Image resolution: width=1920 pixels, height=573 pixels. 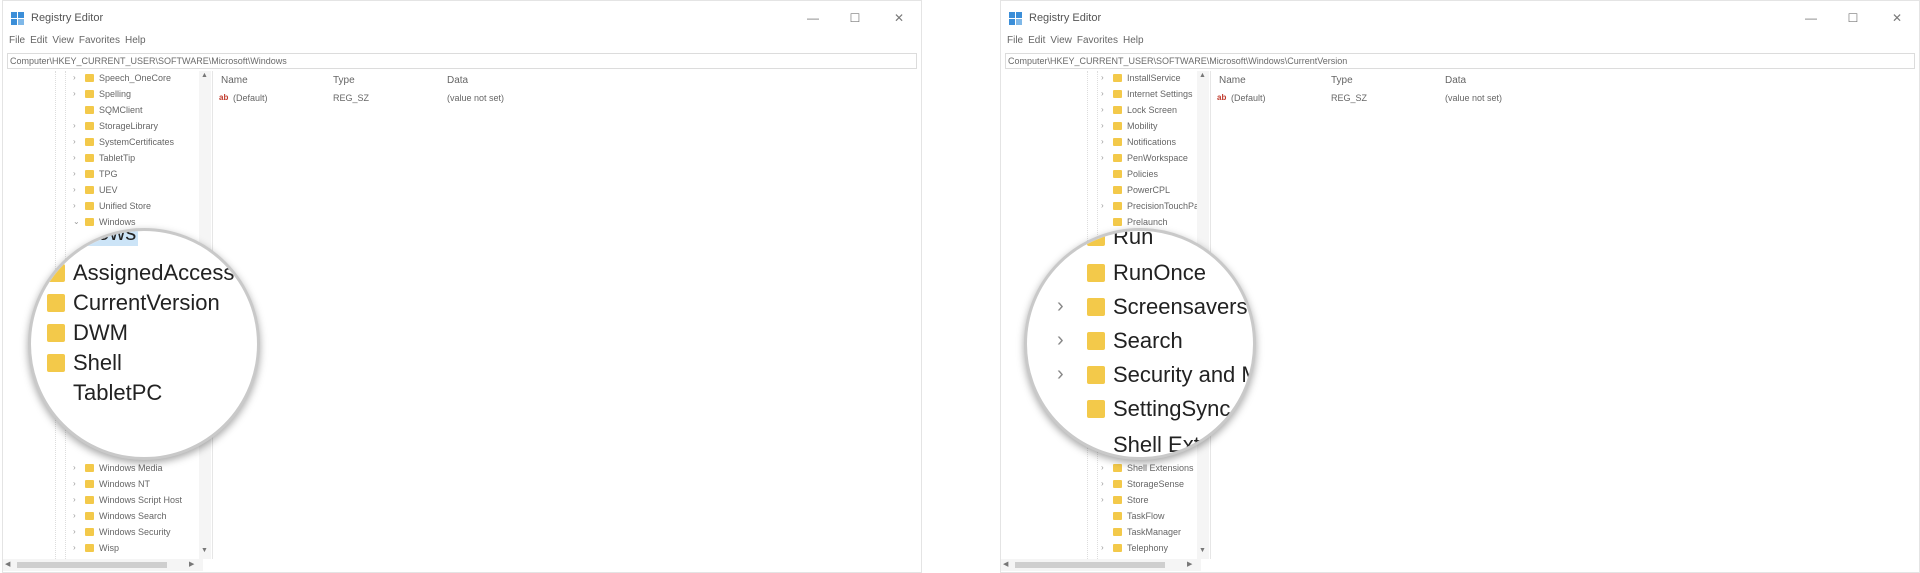 What do you see at coordinates (103, 143) in the screenshot?
I see `tree-item: › SystemCertificates` at bounding box center [103, 143].